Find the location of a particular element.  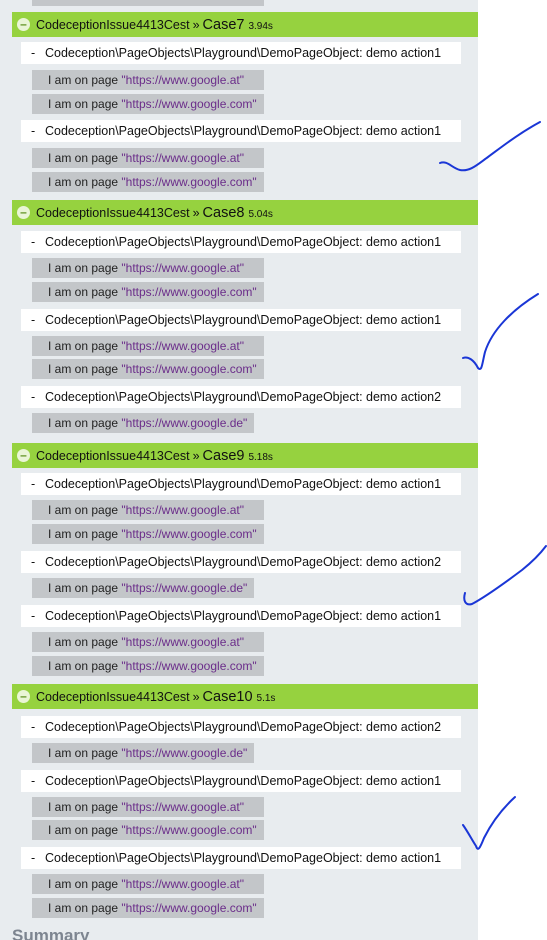

case-duration: 5.1s is located at coordinates (266, 698).